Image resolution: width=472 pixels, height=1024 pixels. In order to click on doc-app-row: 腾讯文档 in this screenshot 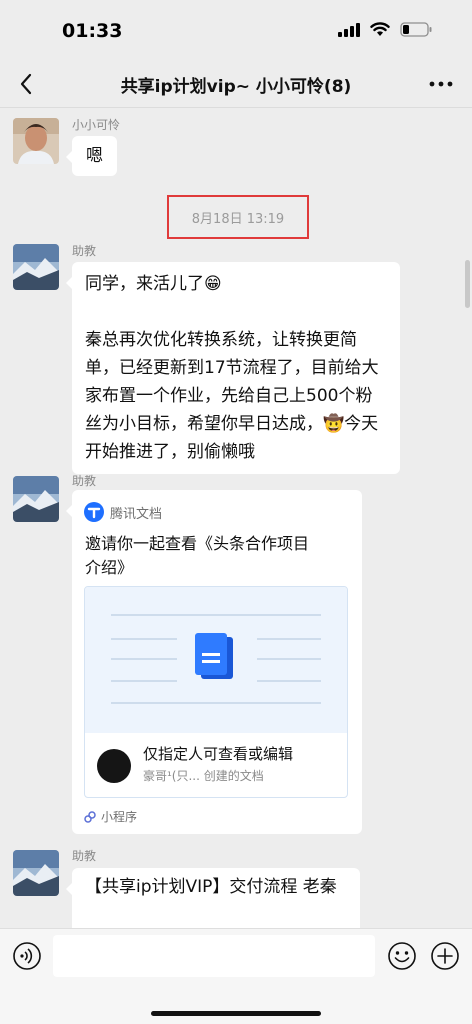, I will do `click(123, 512)`.